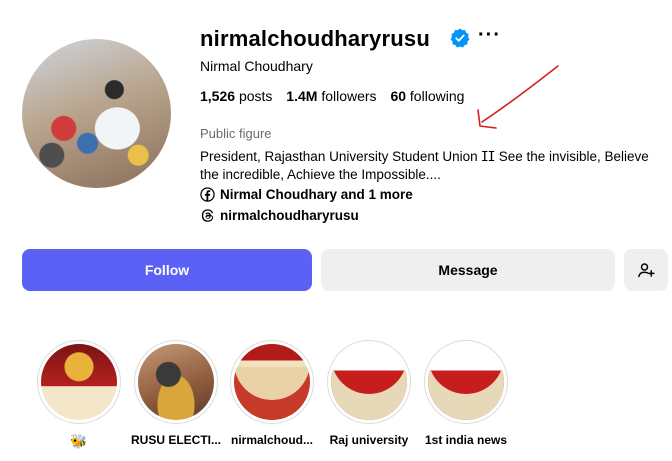  I want to click on highlight-item: 1st india news, so click(466, 393).